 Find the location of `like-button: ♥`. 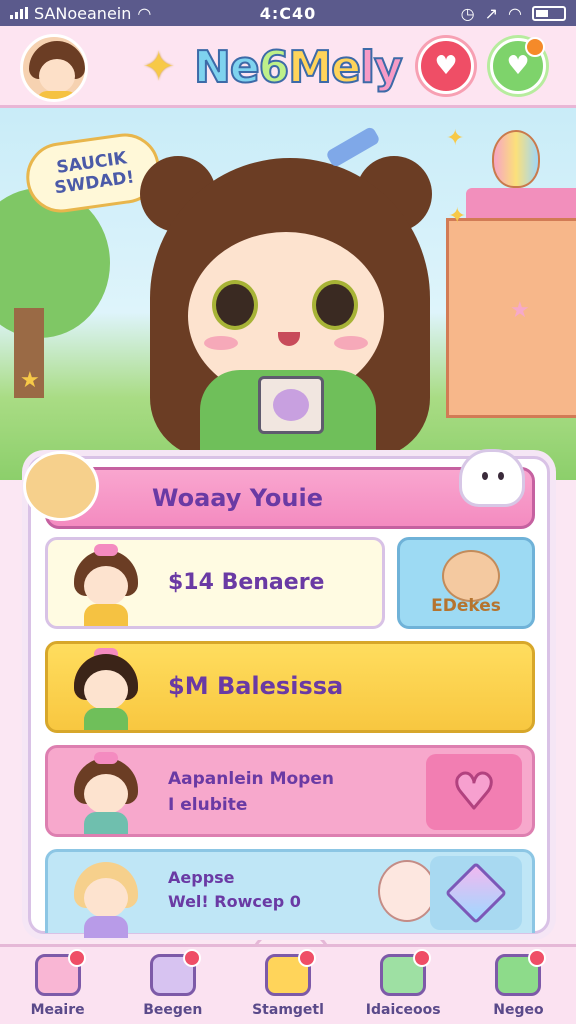

like-button: ♥ is located at coordinates (474, 792).